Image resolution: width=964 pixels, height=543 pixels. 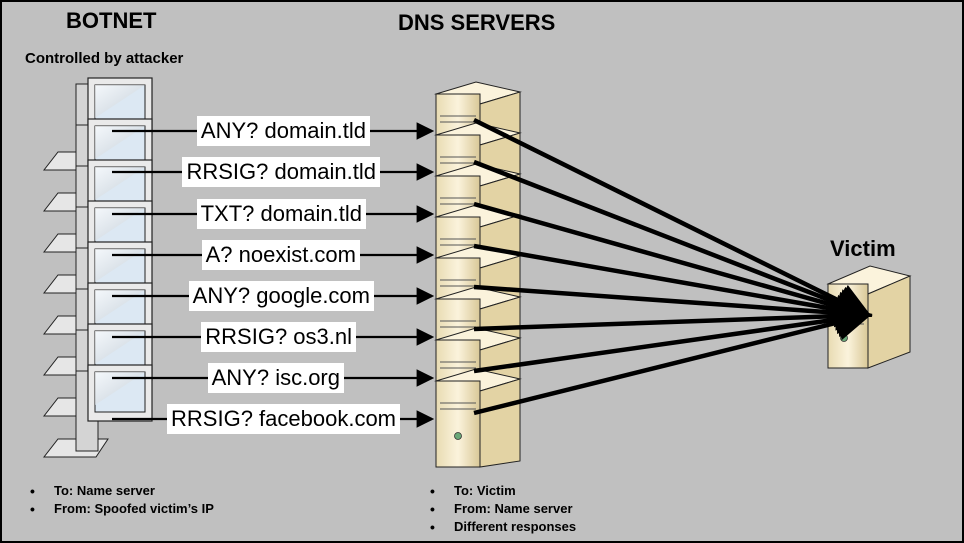 What do you see at coordinates (122, 509) in the screenshot?
I see `botnet-note: From: Spoofed victim’s IP` at bounding box center [122, 509].